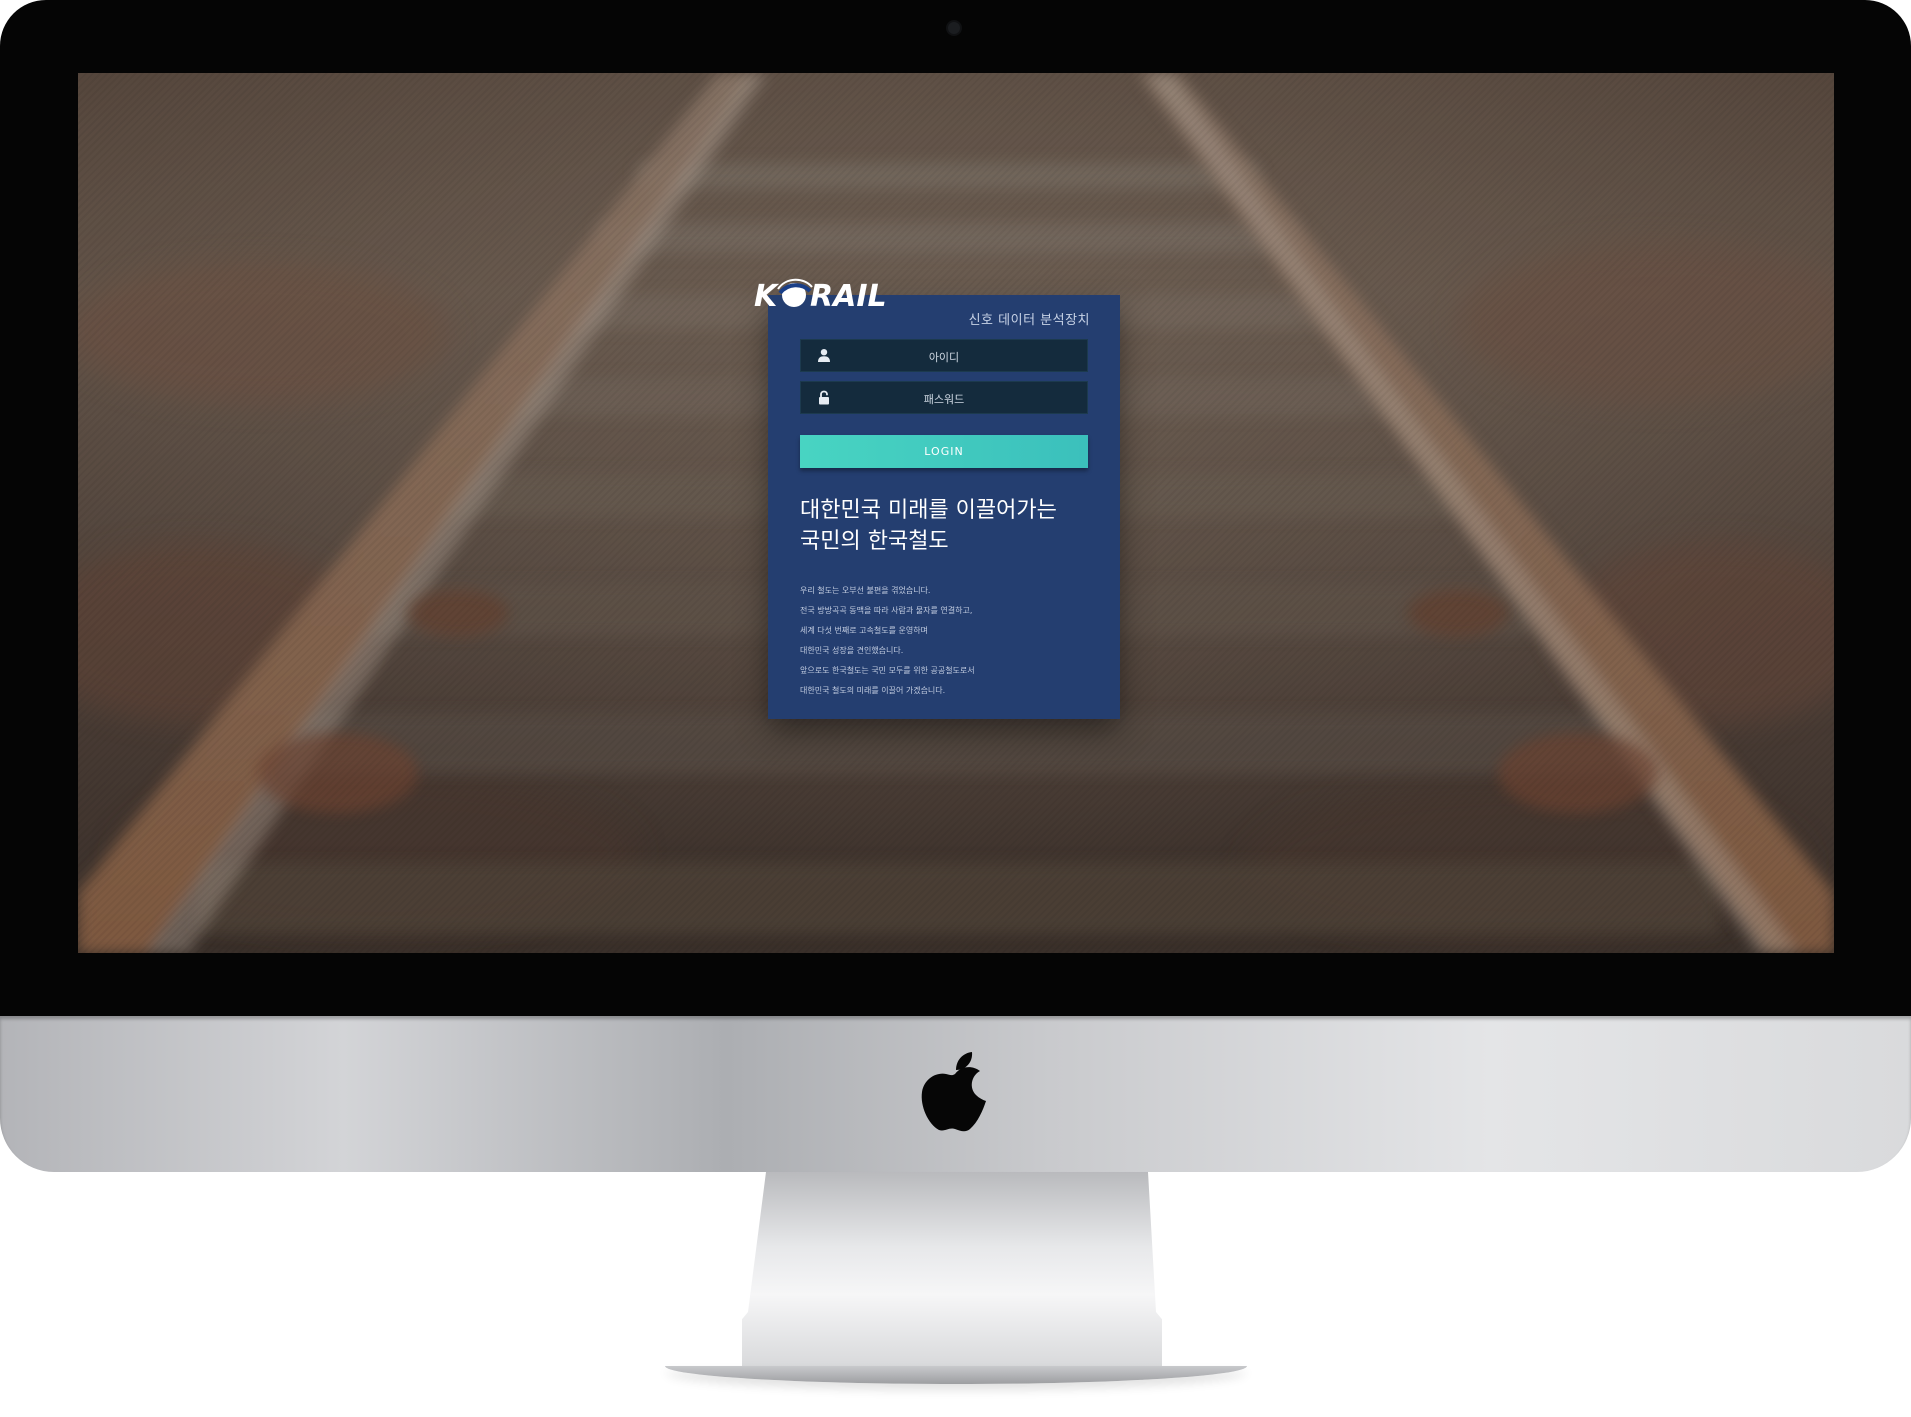 The width and height of the screenshot is (1911, 1417). Describe the element at coordinates (950, 526) in the screenshot. I see `headline: 대한민국 미래를 이끌어가는 국민의 한국철도` at that location.